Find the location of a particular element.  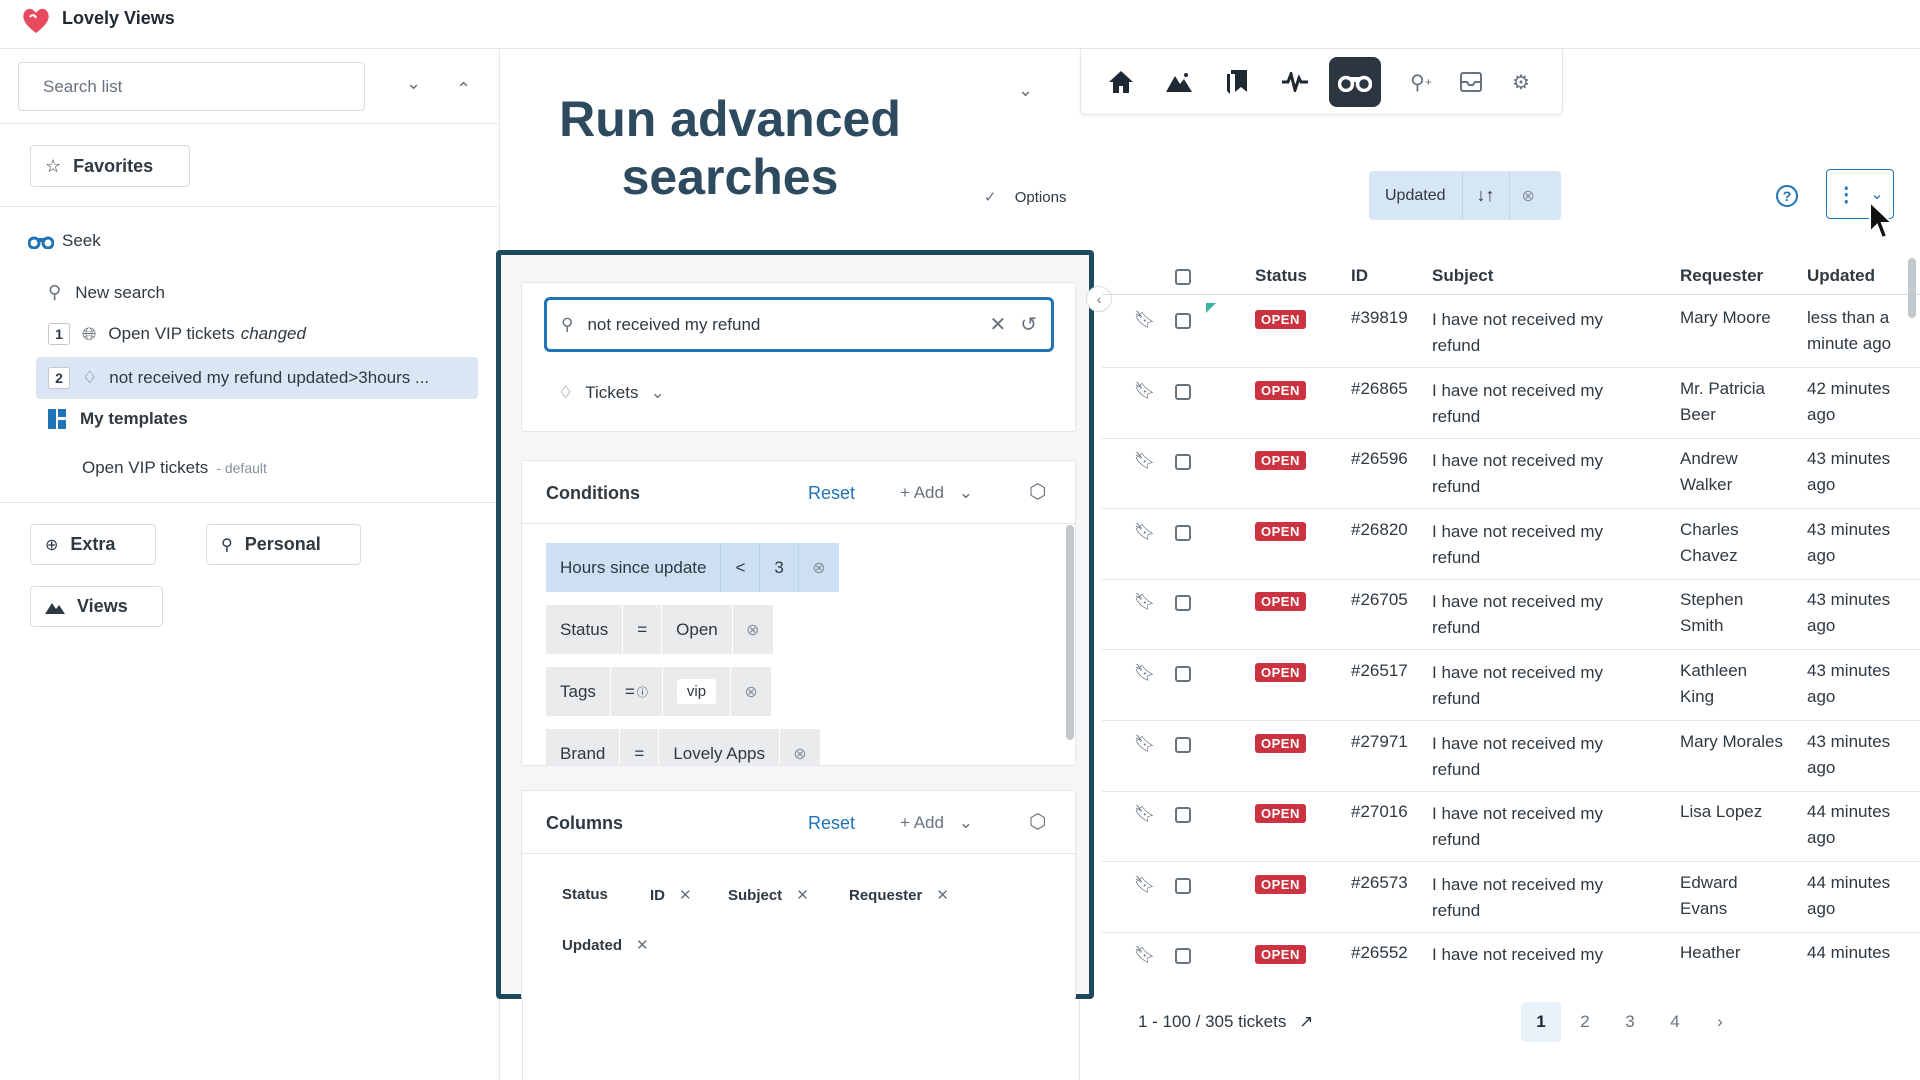

chevron-up-icon: ⌃ is located at coordinates (463, 89).